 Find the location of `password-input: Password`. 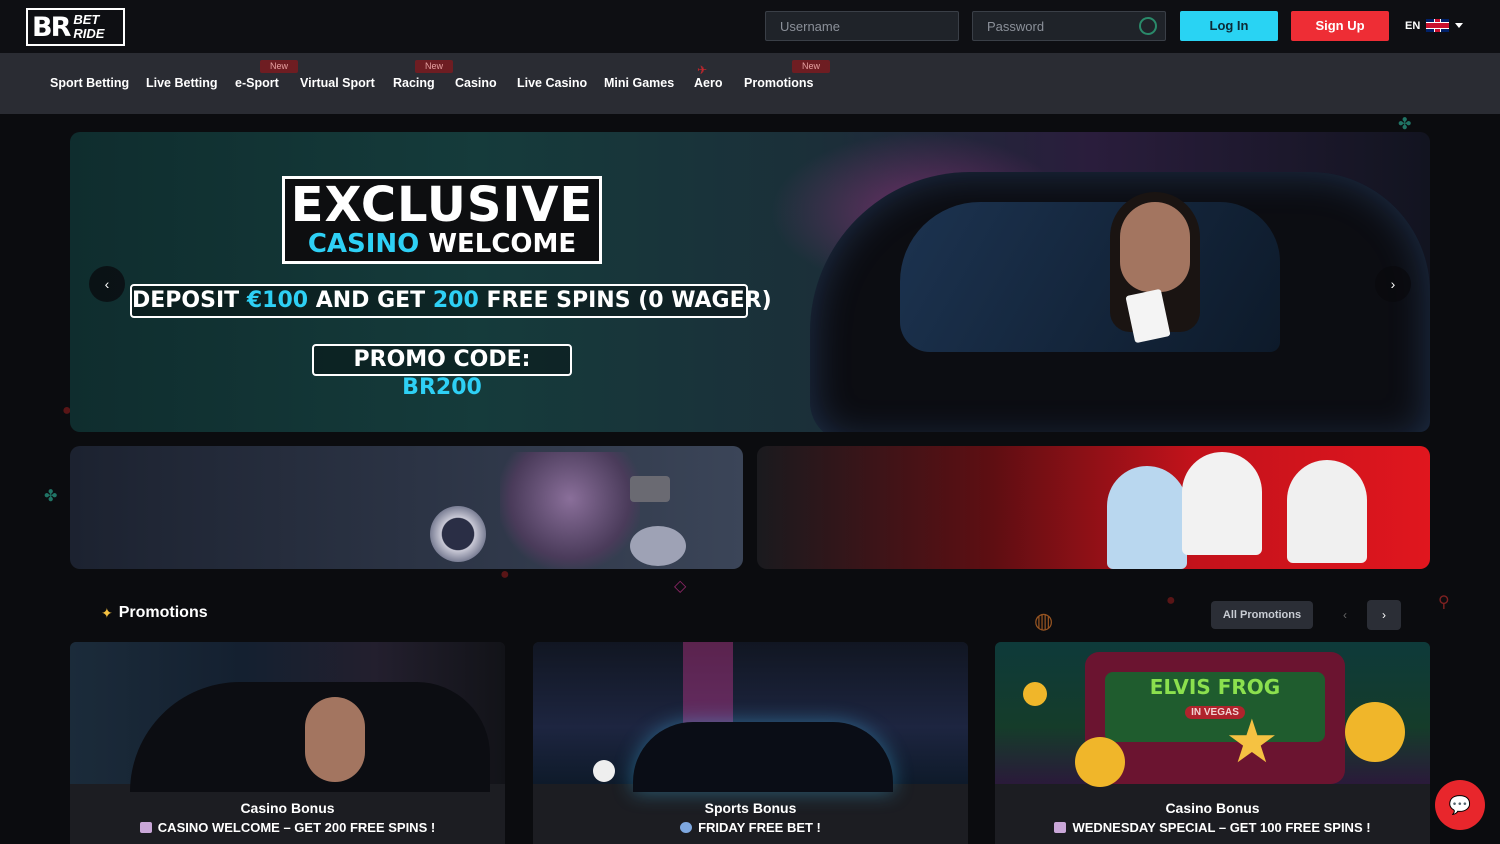

password-input: Password is located at coordinates (1069, 26).